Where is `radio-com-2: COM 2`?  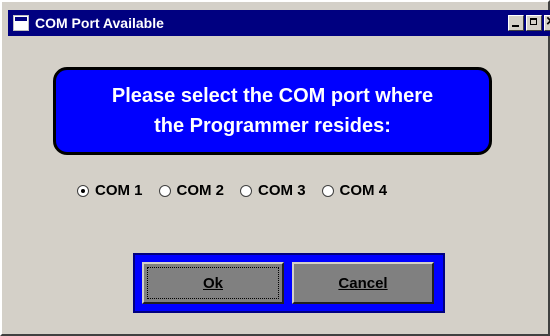
radio-com-2: COM 2 is located at coordinates (191, 190).